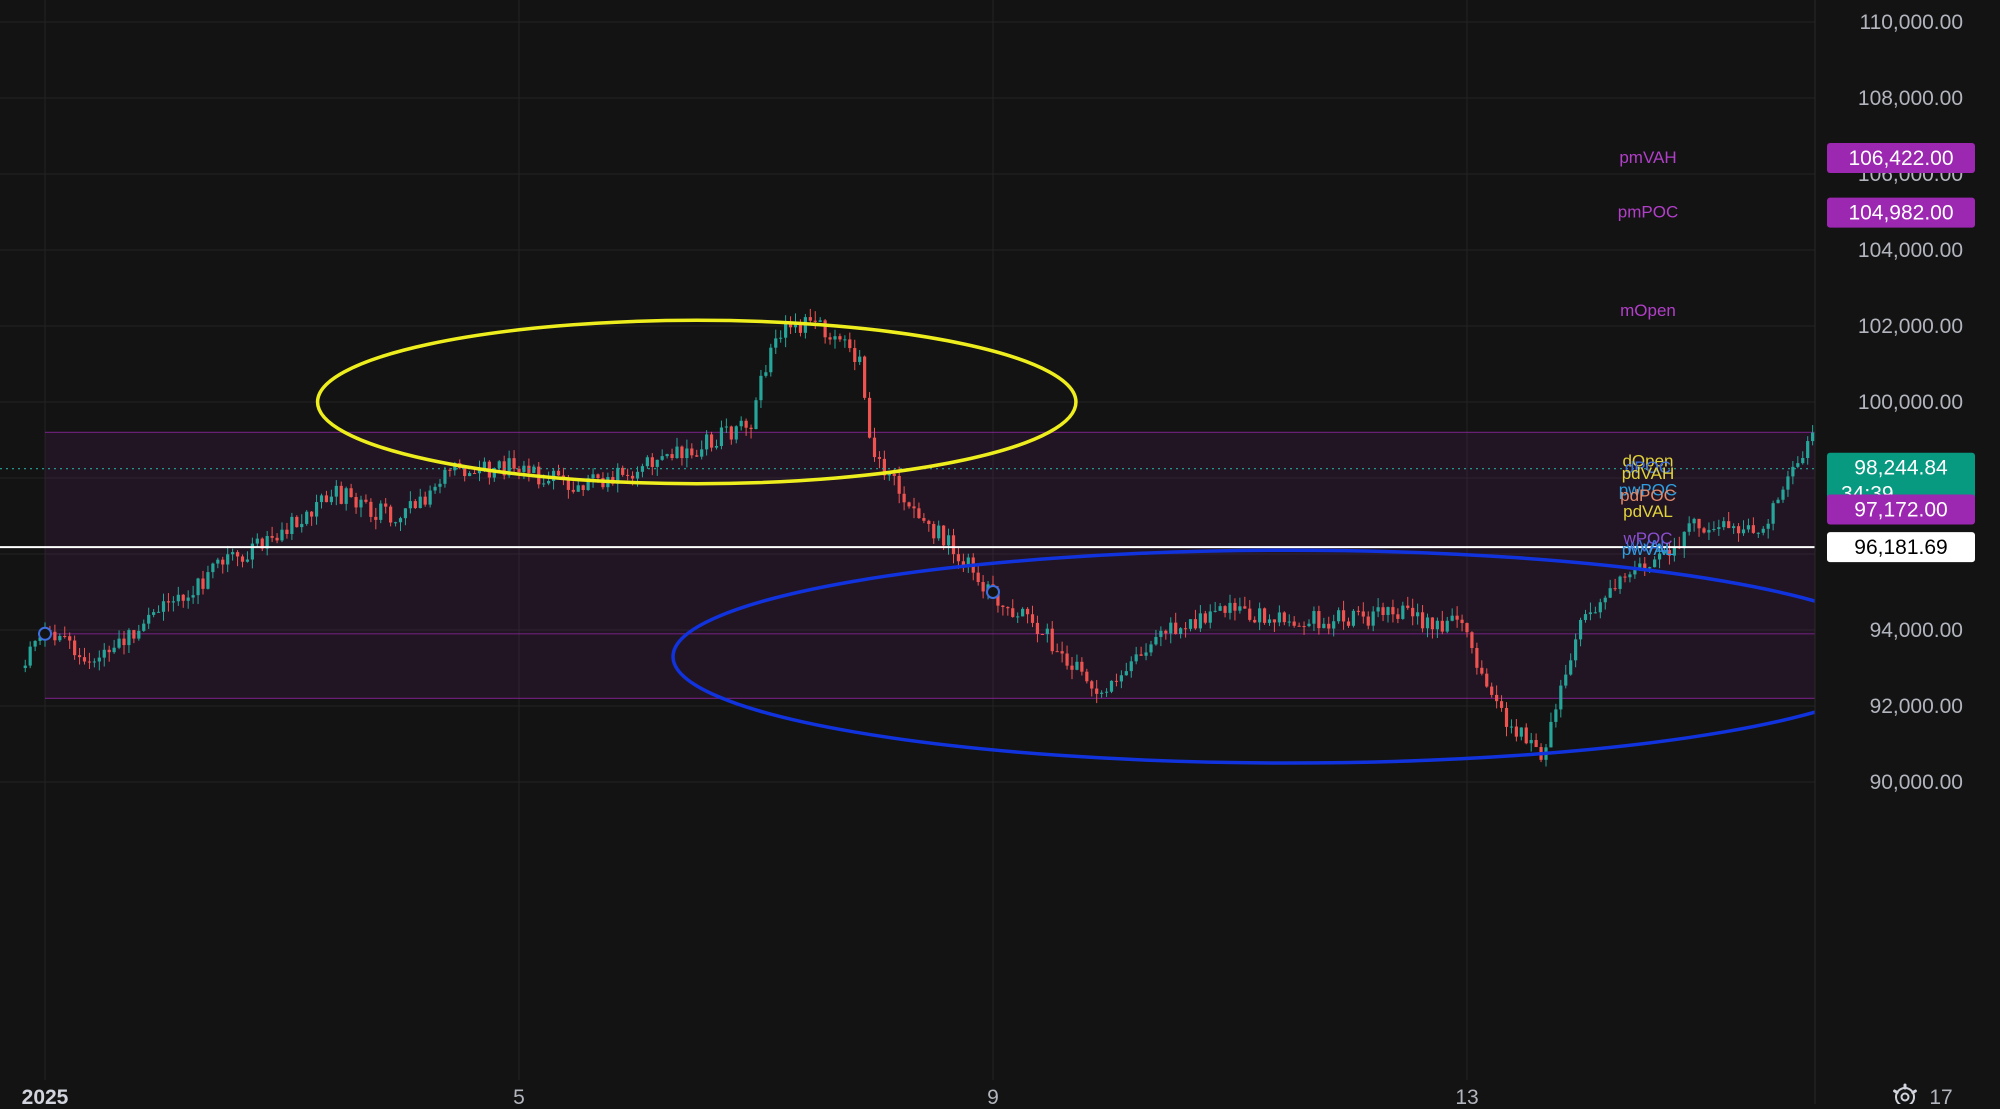 This screenshot has height=1109, width=2000. I want to click on level-label-mopen: mOpen, so click(1648, 310).